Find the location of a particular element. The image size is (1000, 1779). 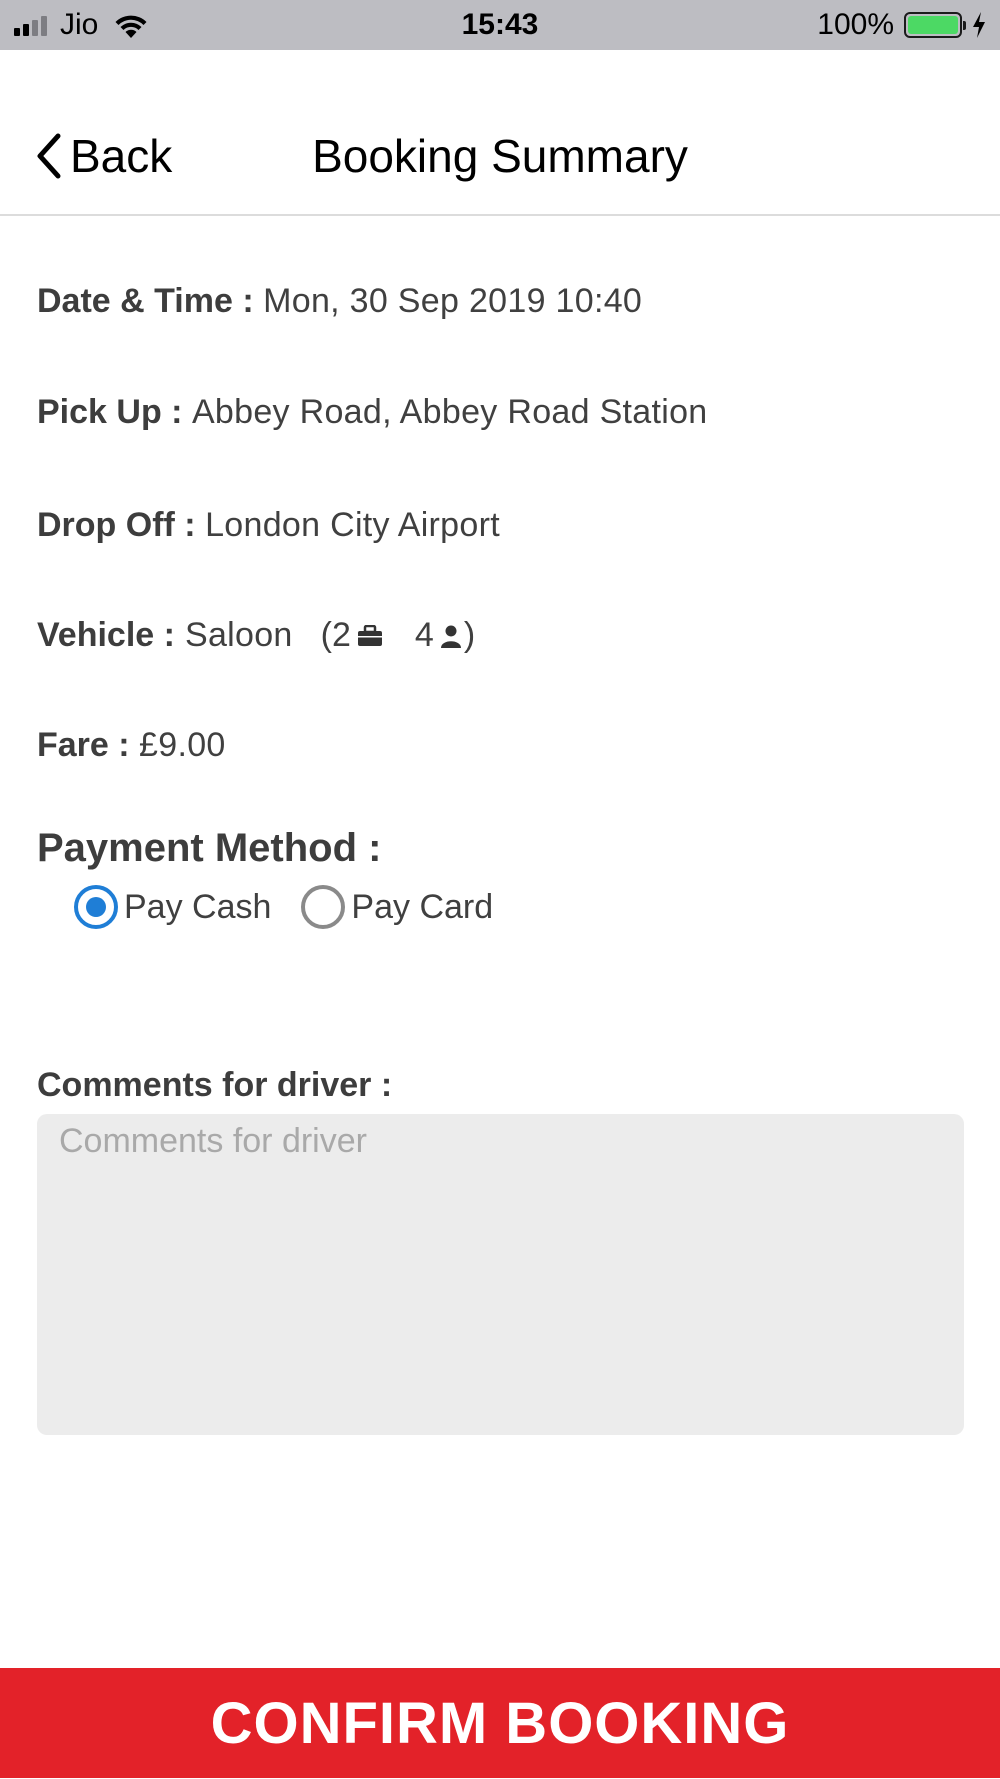

close-paren: ) is located at coordinates (469, 635).